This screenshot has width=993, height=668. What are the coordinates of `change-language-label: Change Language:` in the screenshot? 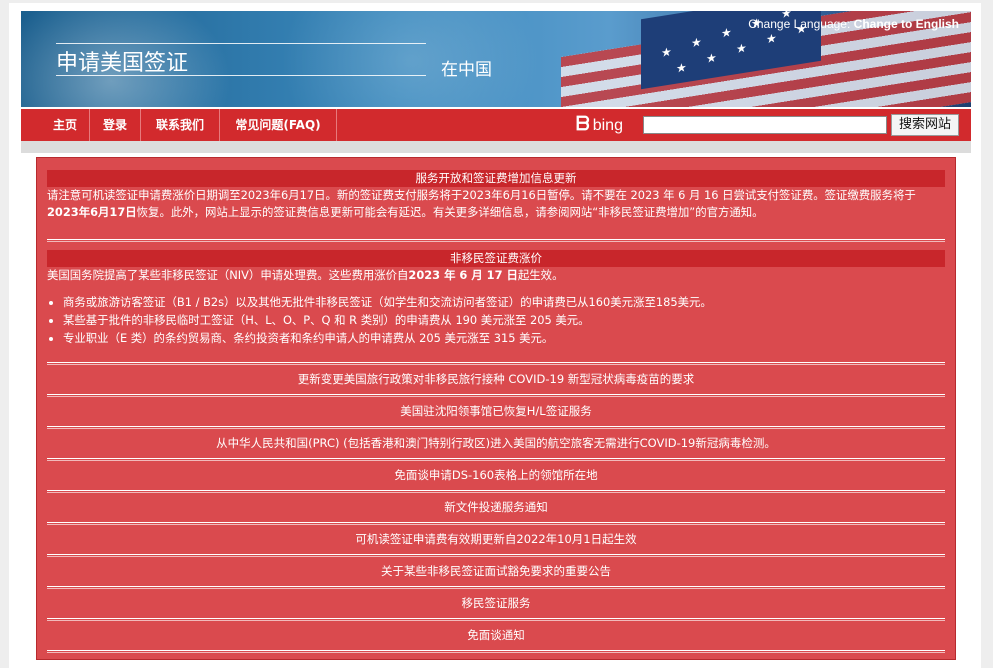 It's located at (799, 24).